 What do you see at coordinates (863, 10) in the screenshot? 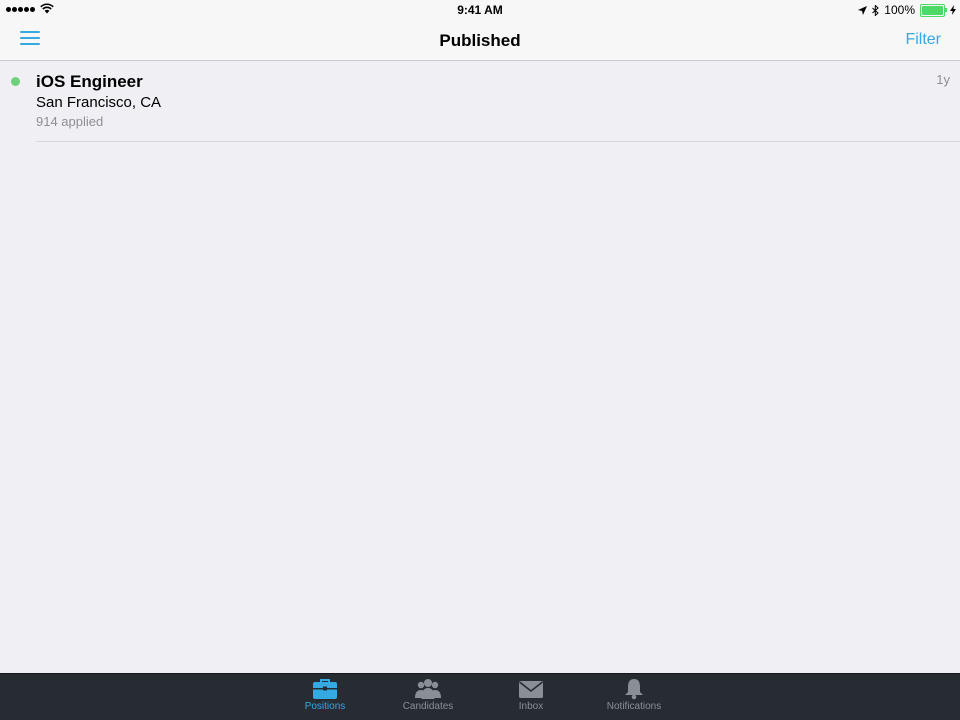
I see `location-icon` at bounding box center [863, 10].